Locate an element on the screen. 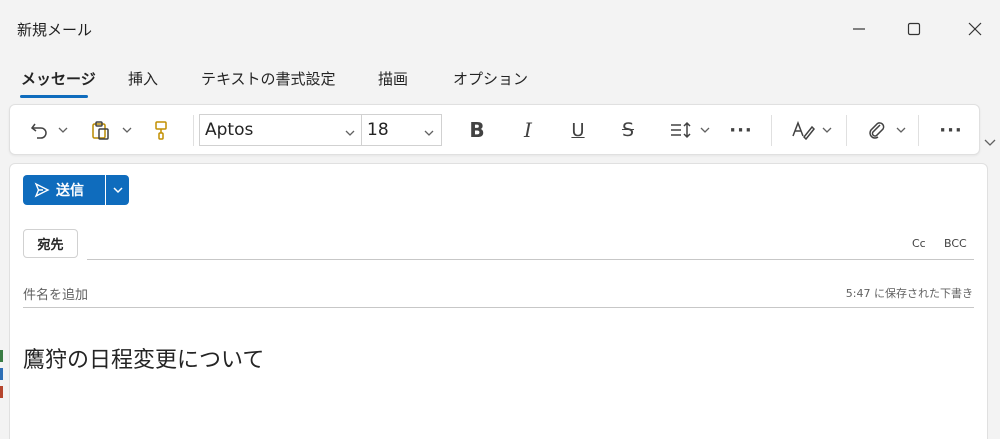 Image resolution: width=1000 pixels, height=439 pixels. font-size-select: 18 is located at coordinates (401, 130).